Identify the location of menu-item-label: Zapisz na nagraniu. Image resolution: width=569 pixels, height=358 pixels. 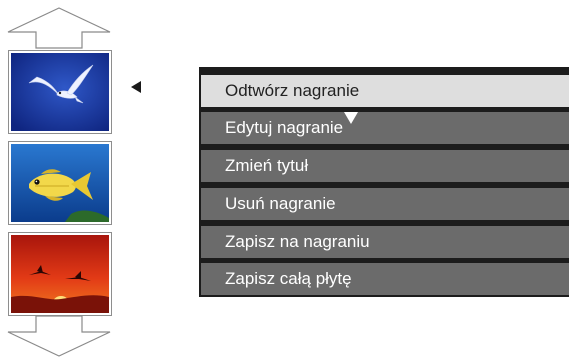
(297, 241).